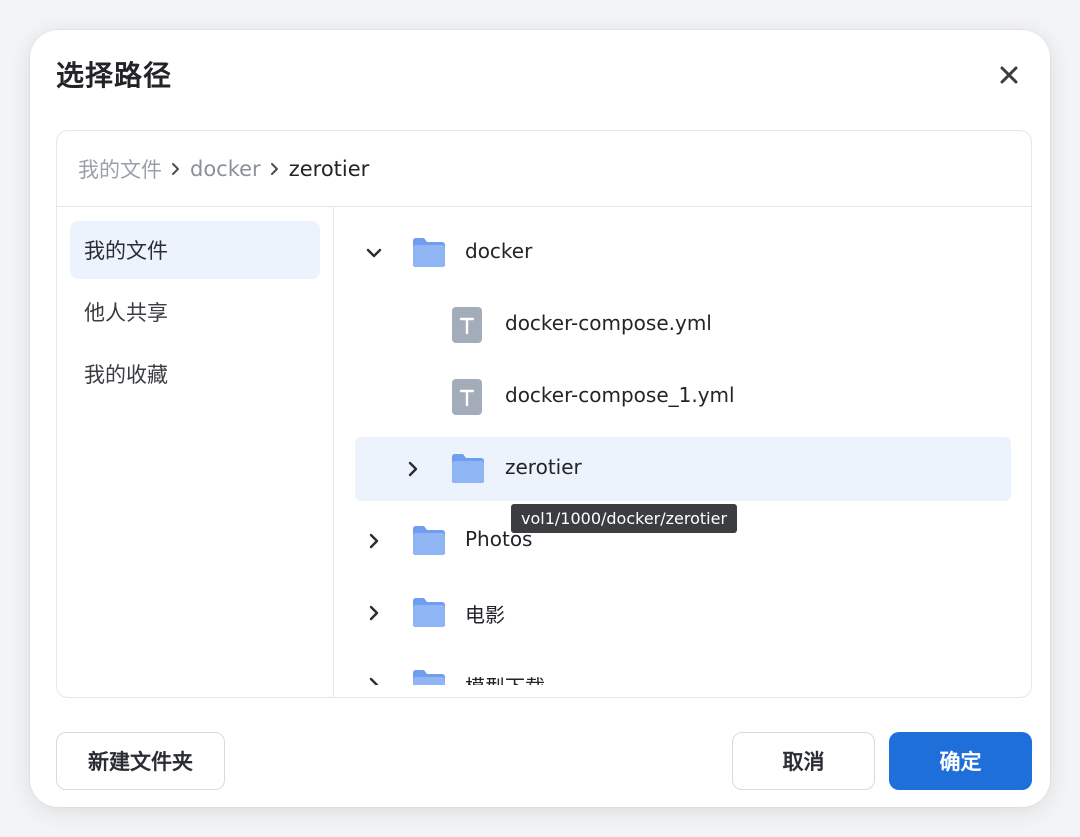 Image resolution: width=1080 pixels, height=837 pixels. I want to click on sidebar-item-label: 我的收藏, so click(126, 375).